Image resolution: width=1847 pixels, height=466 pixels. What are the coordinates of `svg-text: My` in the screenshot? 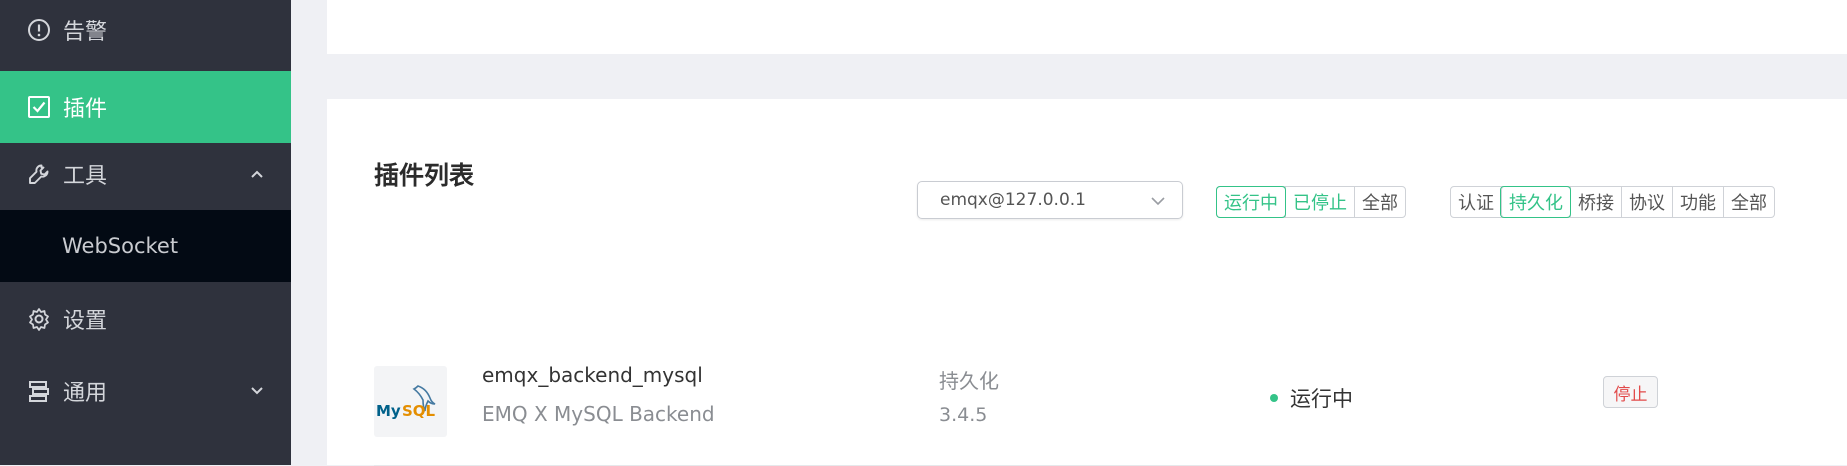 It's located at (388, 411).